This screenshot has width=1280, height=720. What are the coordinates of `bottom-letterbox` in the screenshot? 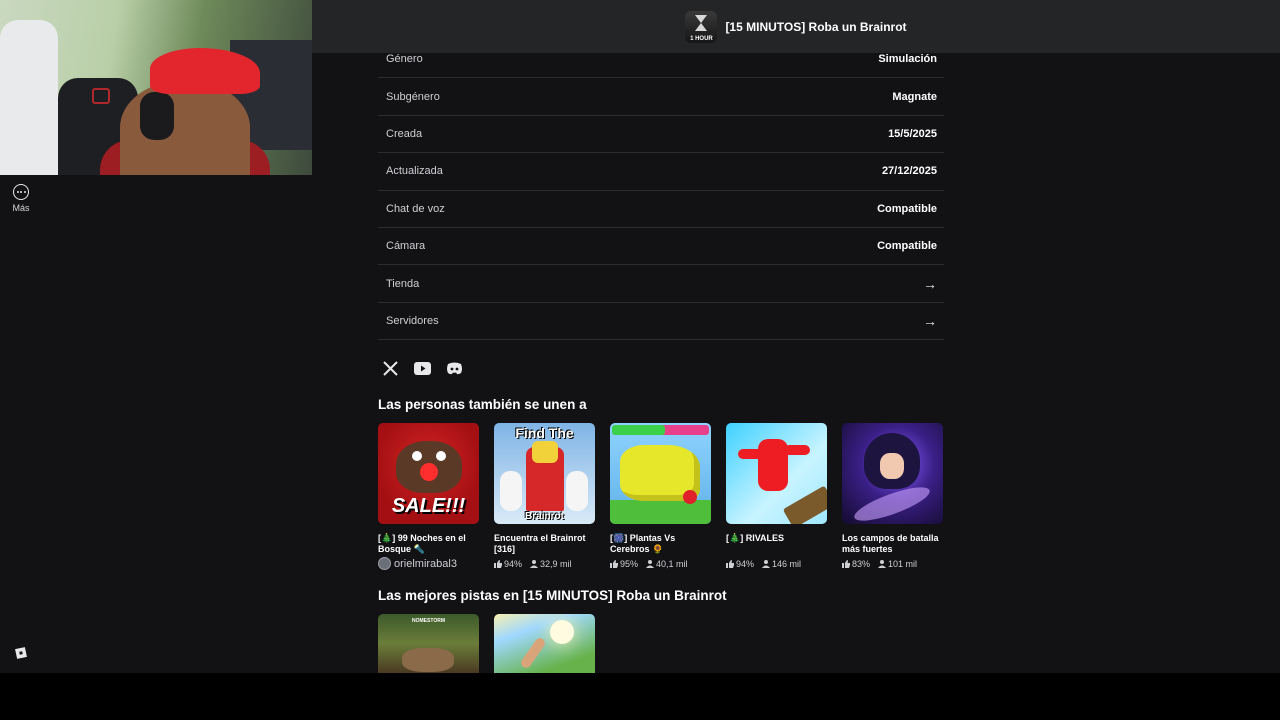 It's located at (640, 696).